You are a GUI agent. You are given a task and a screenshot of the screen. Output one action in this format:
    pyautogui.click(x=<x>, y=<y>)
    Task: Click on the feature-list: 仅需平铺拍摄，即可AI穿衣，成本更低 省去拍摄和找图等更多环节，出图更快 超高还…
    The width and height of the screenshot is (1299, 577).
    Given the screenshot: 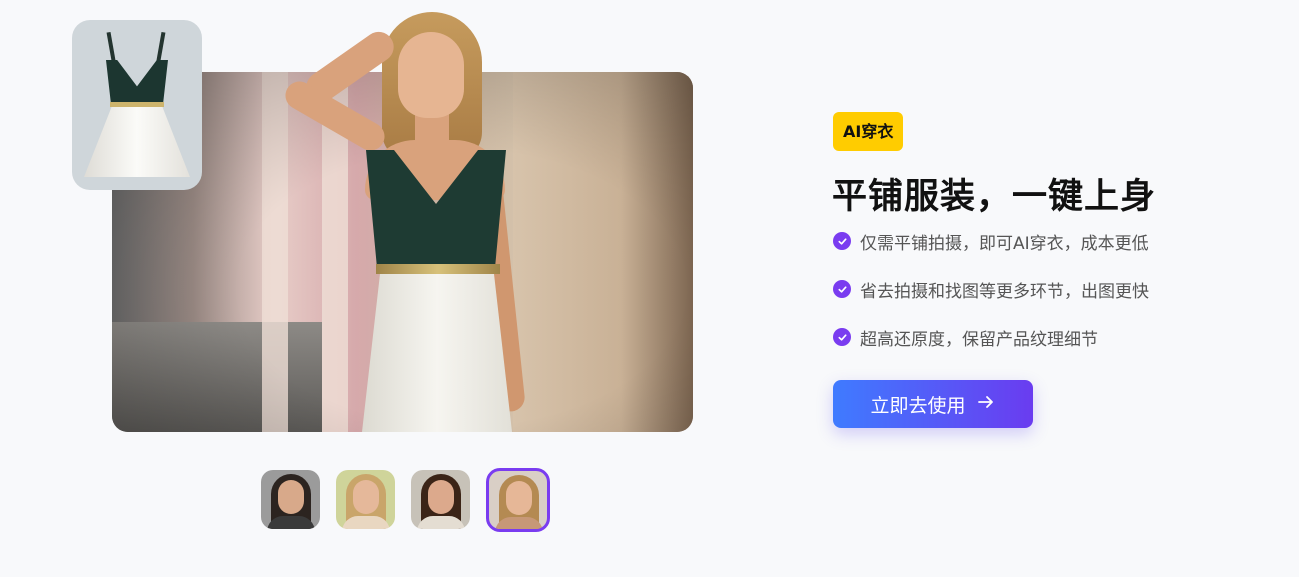 What is the action you would take?
    pyautogui.click(x=991, y=301)
    